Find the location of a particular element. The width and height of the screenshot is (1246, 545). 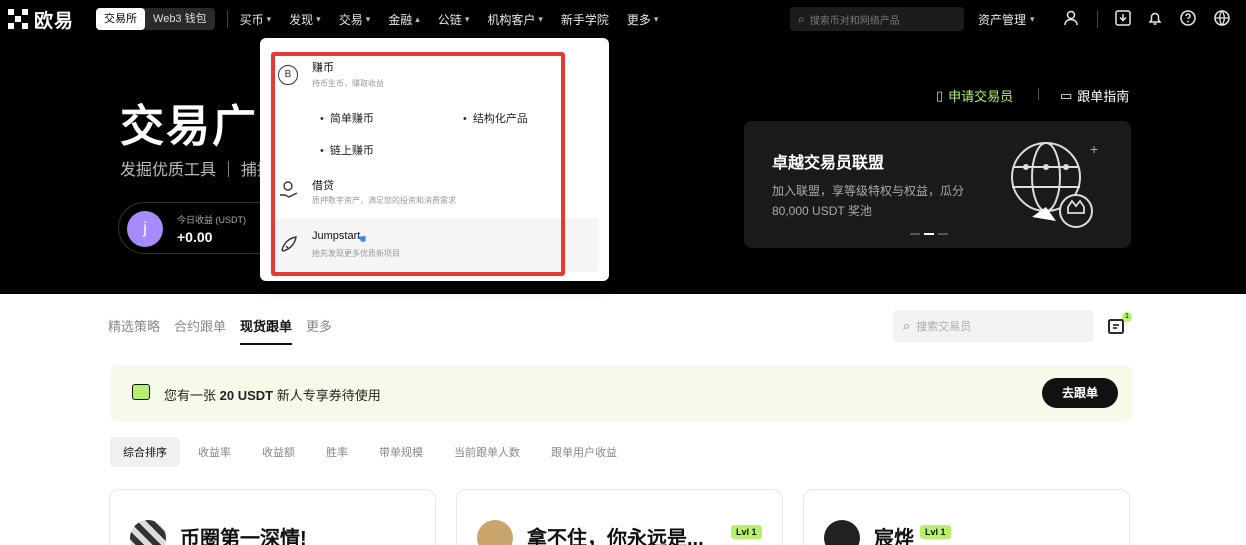

page-subtitle: 发掘优质工具 ｜ 捕捉 is located at coordinates (196, 170).